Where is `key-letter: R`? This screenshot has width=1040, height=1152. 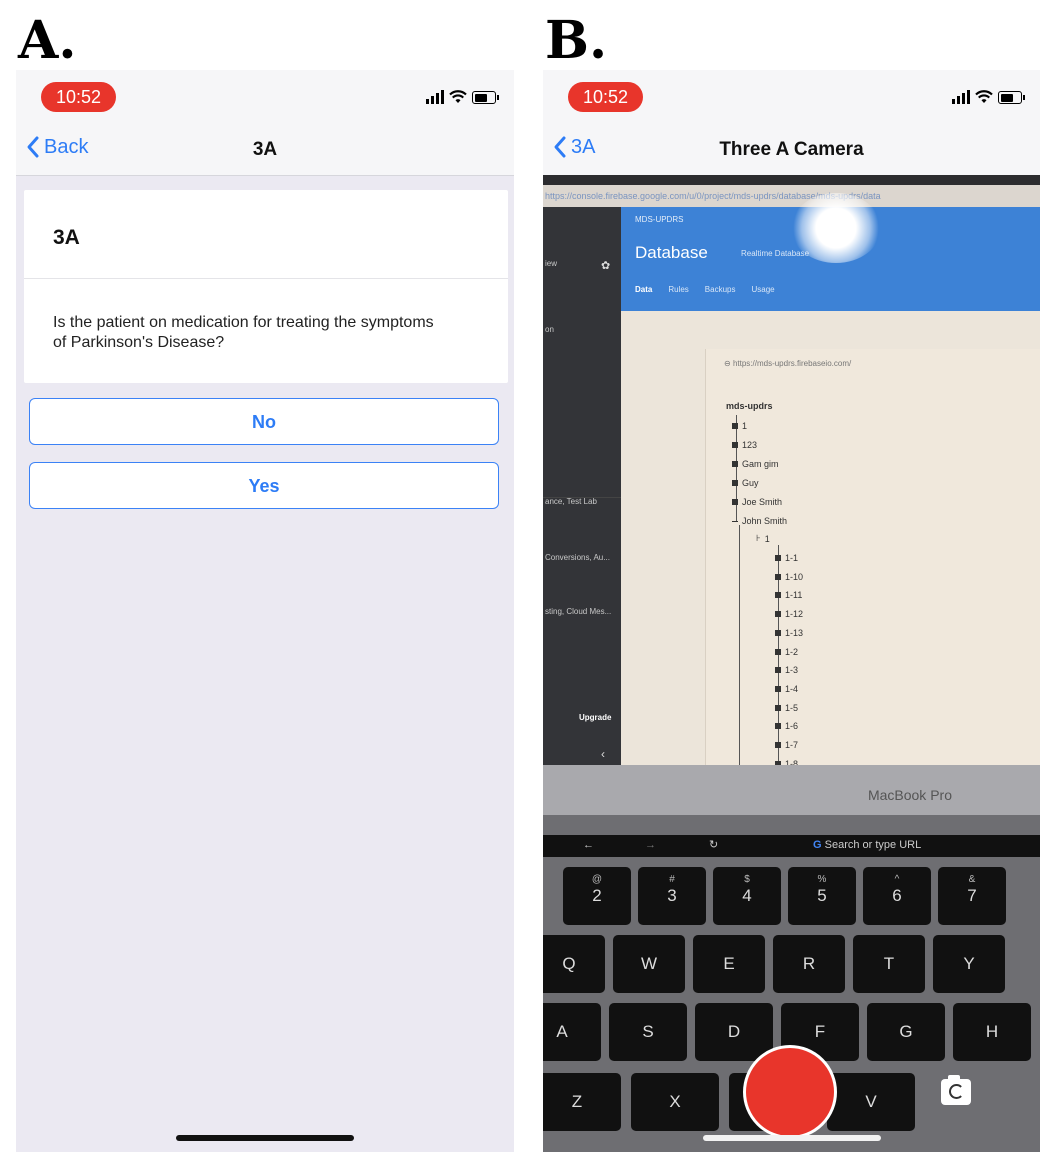
key-letter: R is located at coordinates (809, 964).